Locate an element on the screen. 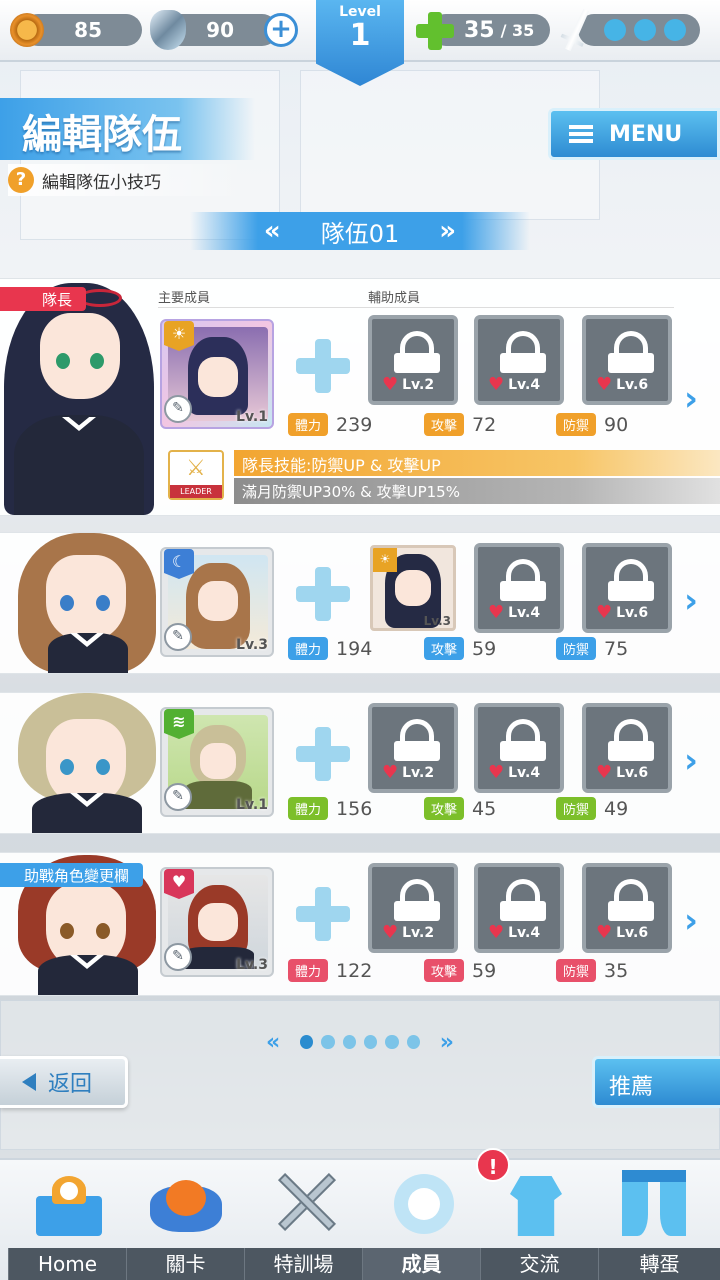 The width and height of the screenshot is (720, 1280). nav-home: Home is located at coordinates (67, 1264).